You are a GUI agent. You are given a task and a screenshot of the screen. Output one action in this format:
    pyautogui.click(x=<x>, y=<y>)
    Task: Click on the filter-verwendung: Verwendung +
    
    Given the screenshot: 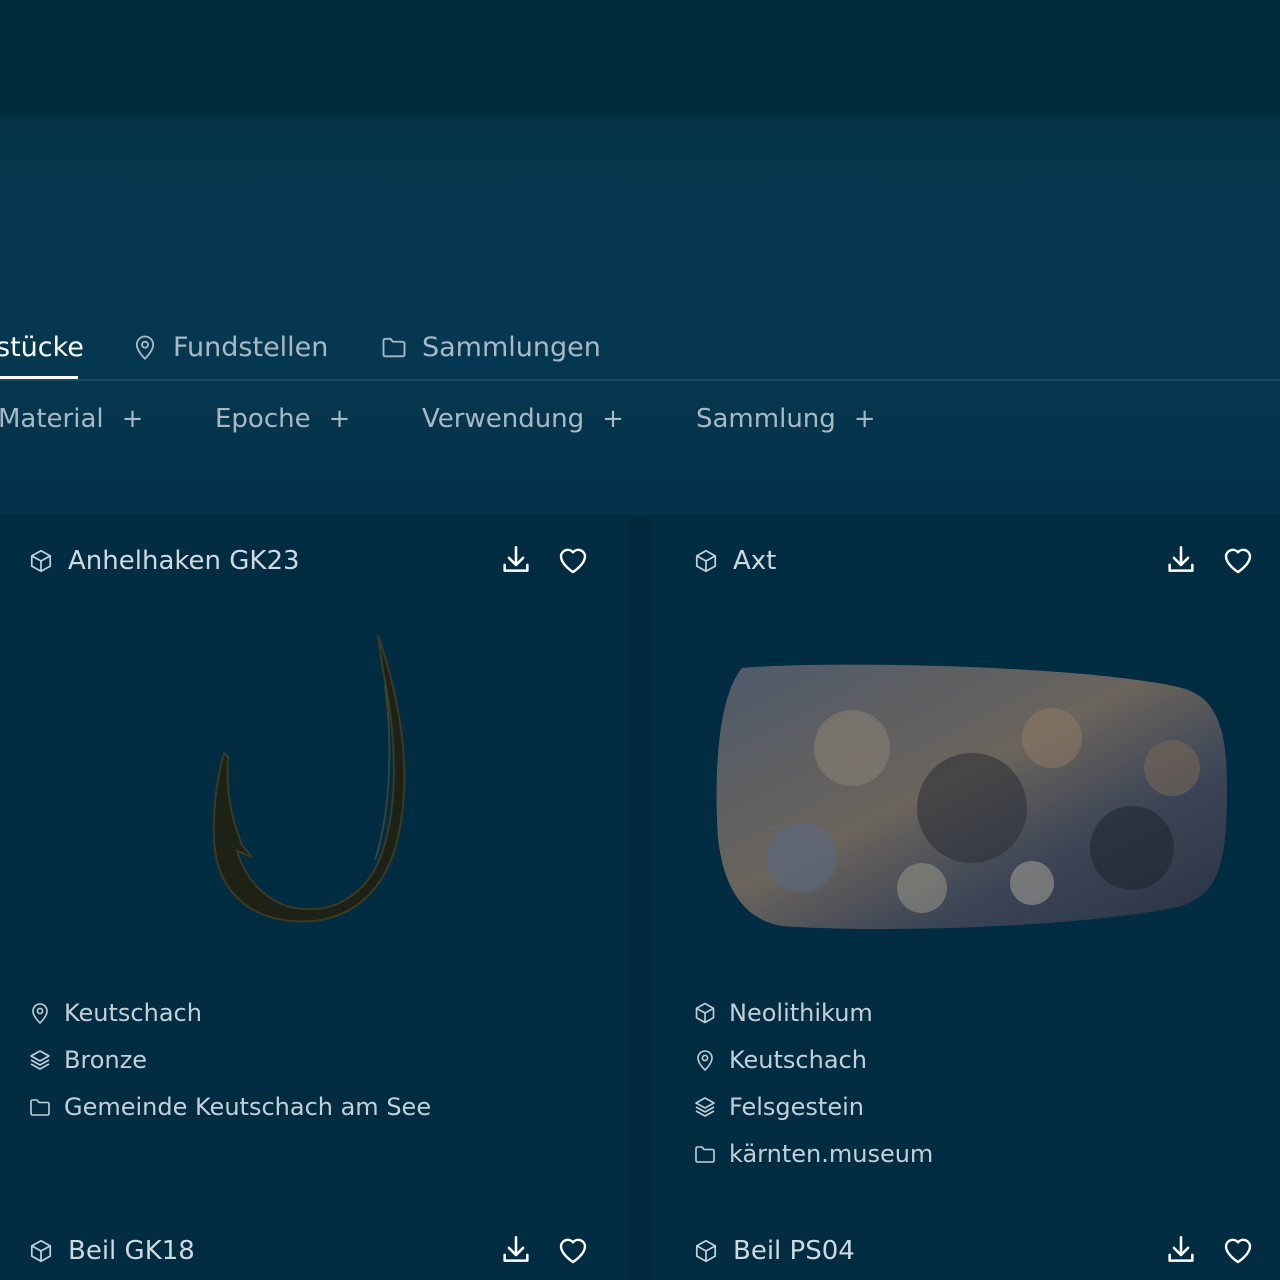 What is the action you would take?
    pyautogui.click(x=523, y=419)
    